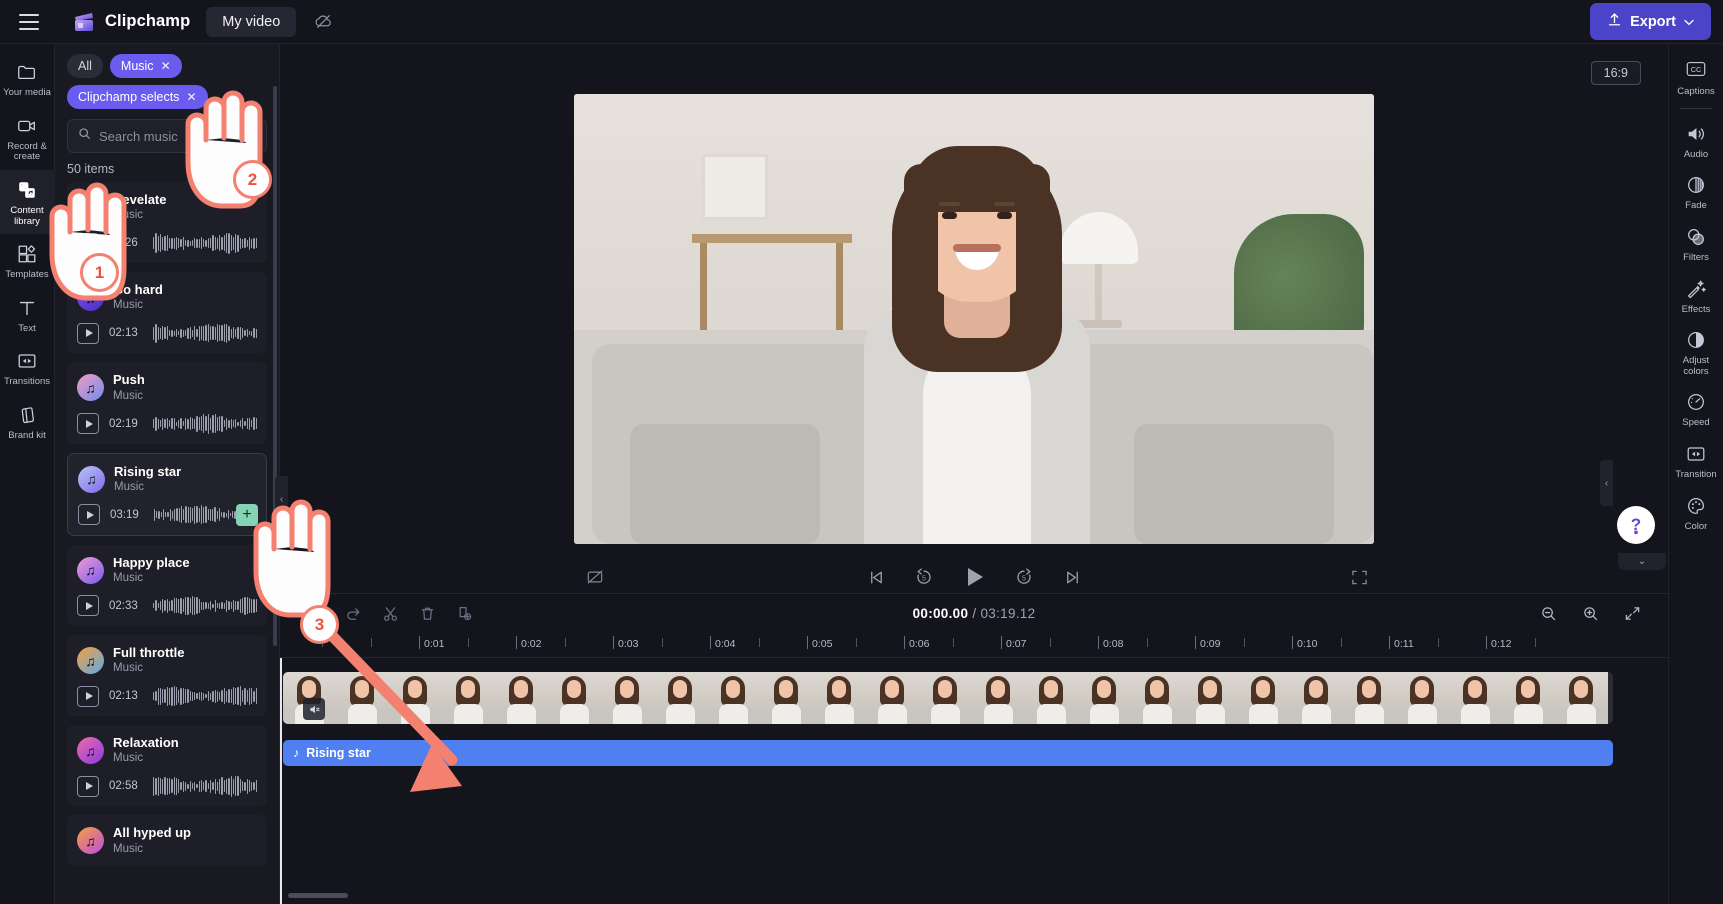  Describe the element at coordinates (29, 22) in the screenshot. I see `hamburger-icon` at that location.